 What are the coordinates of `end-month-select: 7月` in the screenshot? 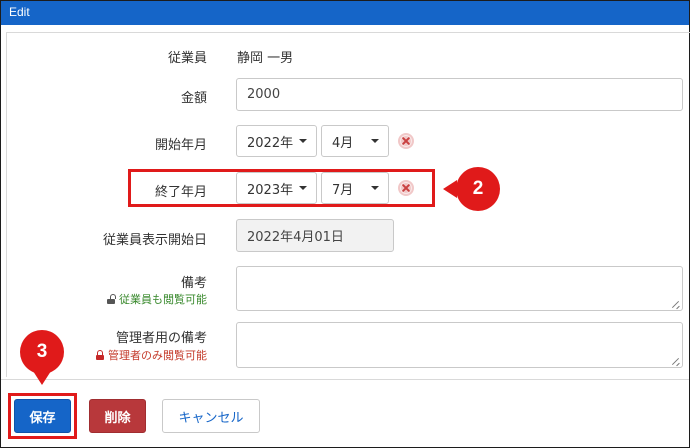 It's located at (355, 188).